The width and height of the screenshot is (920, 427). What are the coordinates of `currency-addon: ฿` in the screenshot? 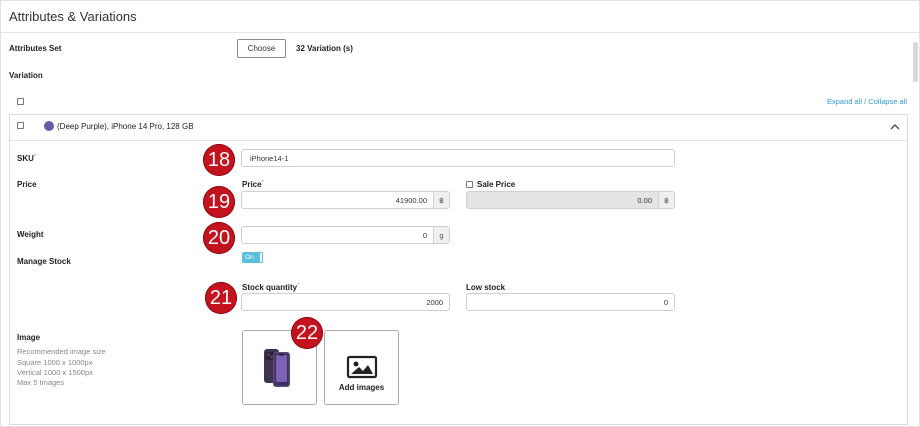 It's located at (441, 200).